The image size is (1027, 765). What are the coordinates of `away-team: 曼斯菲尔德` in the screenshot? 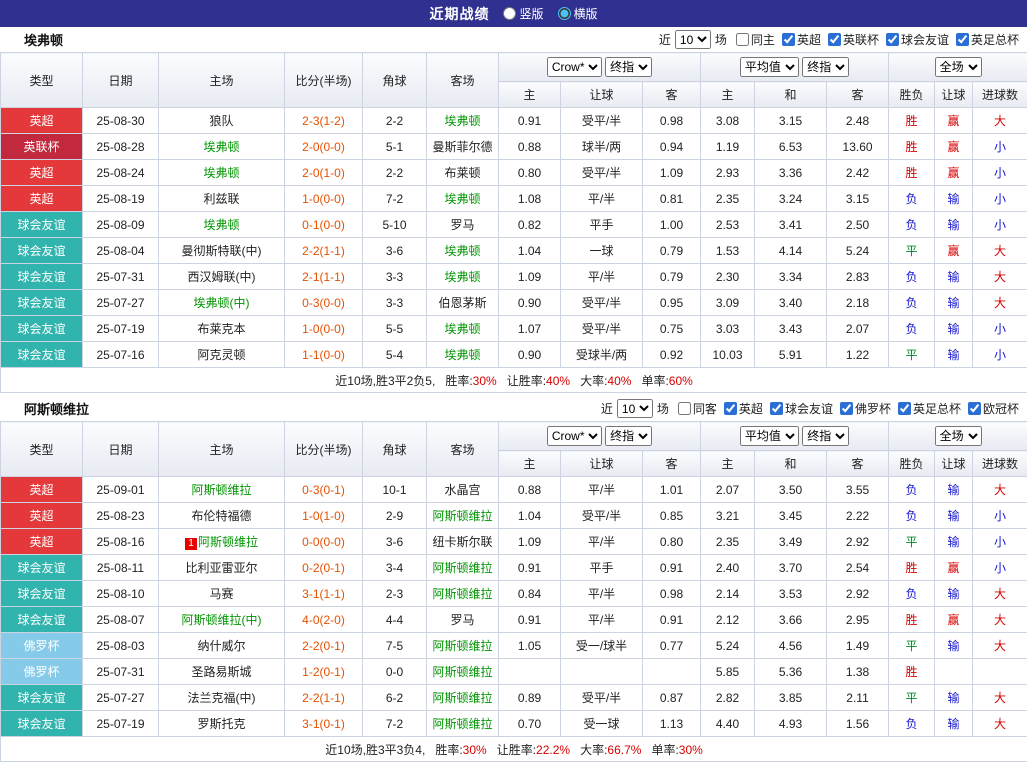 It's located at (463, 147).